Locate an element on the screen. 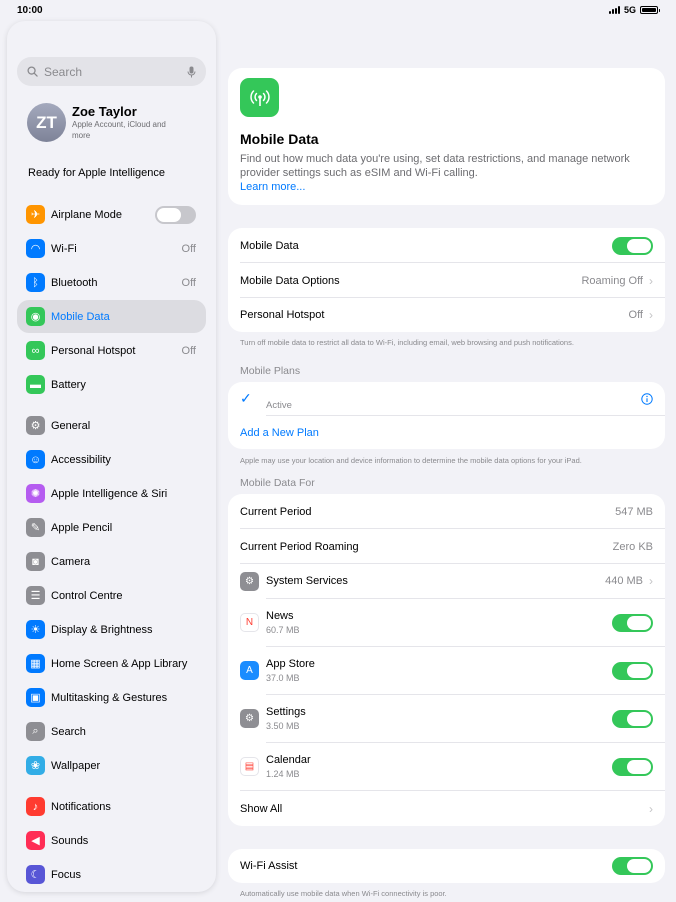 Image resolution: width=676 pixels, height=902 pixels. status-bar: 10:00 5G is located at coordinates (338, 10).